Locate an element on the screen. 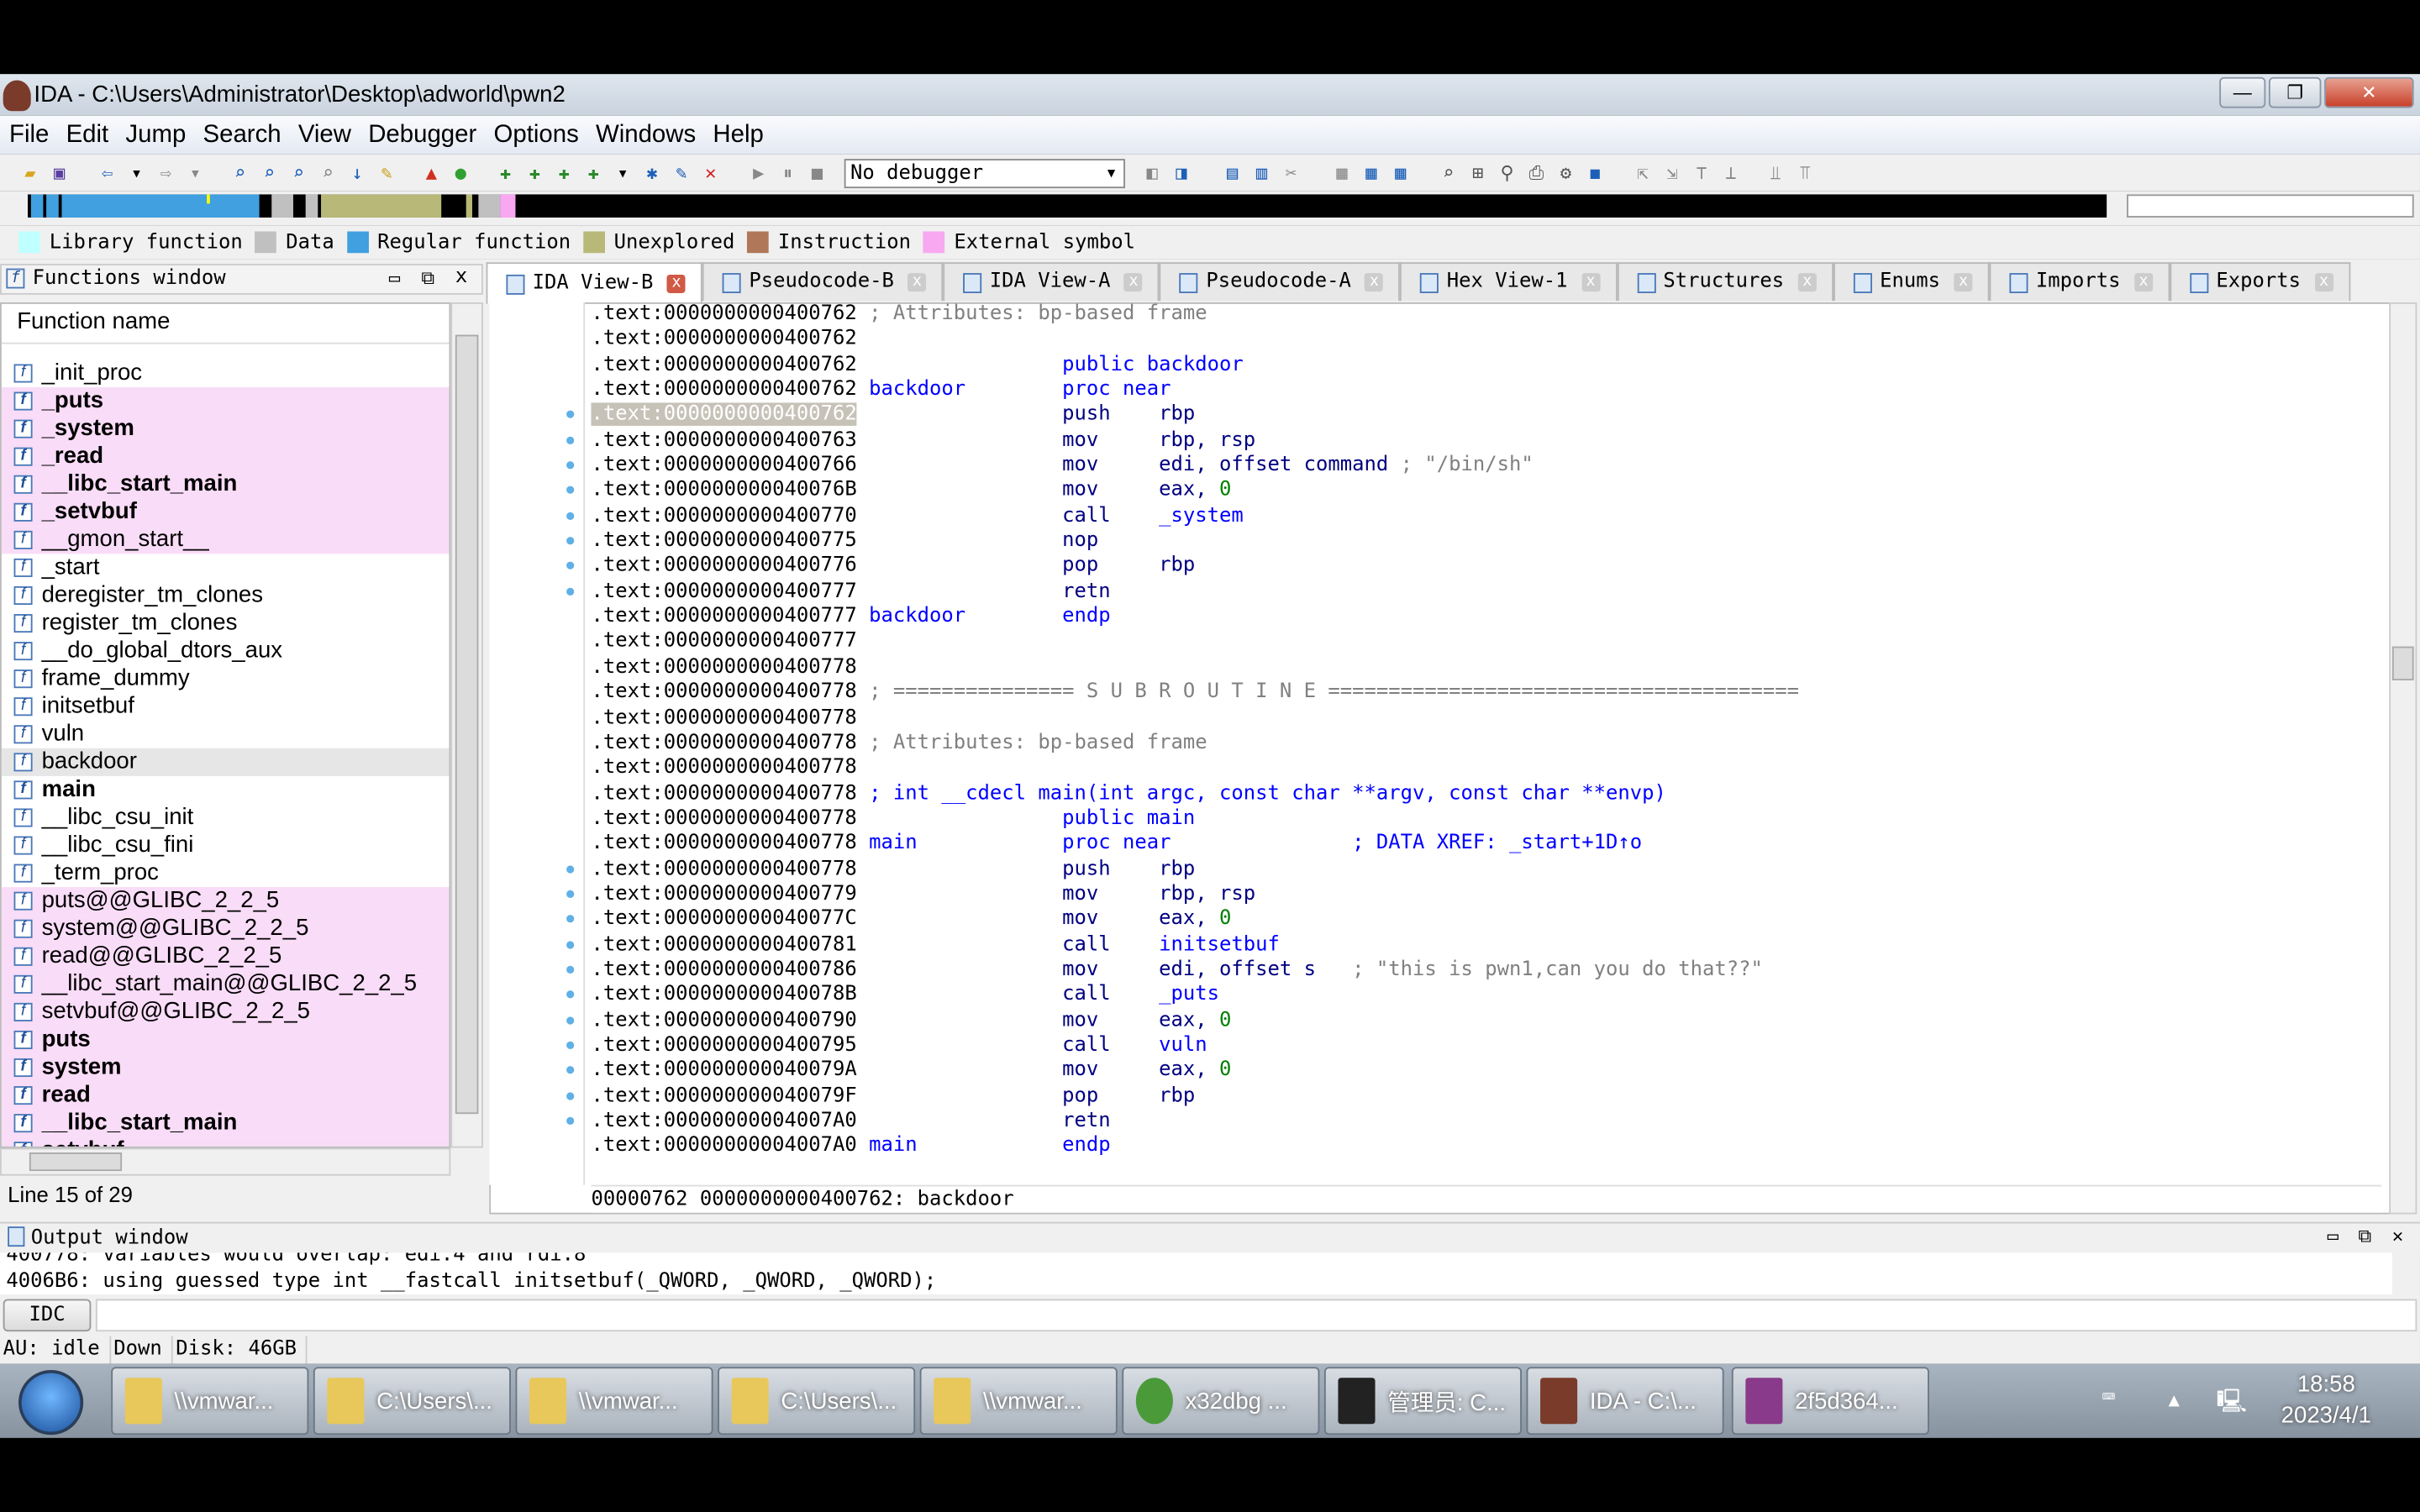  disasm-line: .text:0000000000400777 retn is located at coordinates (1473, 592).